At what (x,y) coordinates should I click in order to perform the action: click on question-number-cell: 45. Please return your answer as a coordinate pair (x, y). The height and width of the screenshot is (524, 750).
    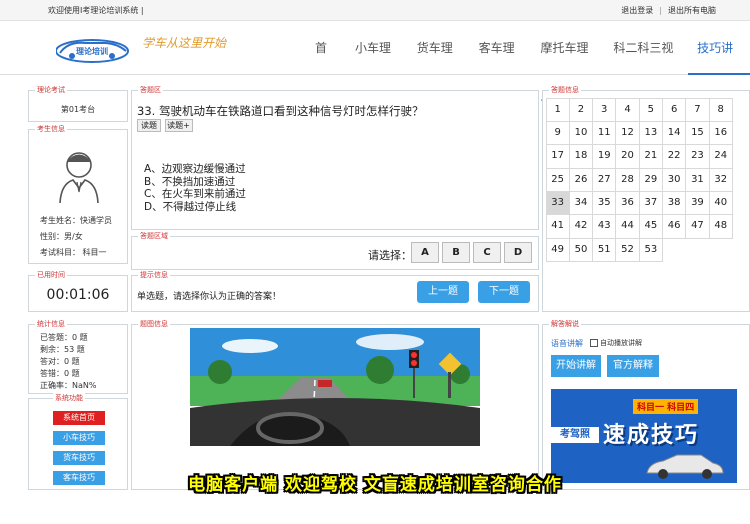
    Looking at the image, I should click on (650, 226).